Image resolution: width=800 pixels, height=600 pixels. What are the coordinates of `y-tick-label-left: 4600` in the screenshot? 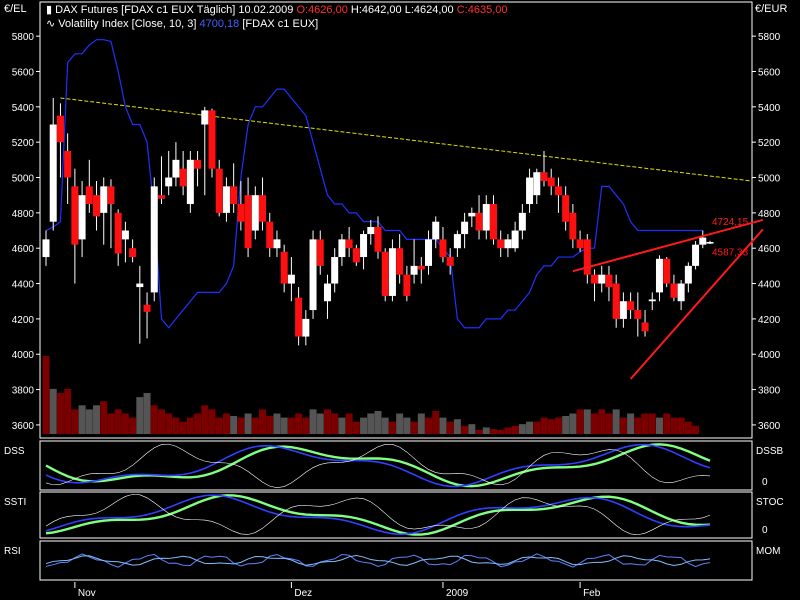 It's located at (23, 249).